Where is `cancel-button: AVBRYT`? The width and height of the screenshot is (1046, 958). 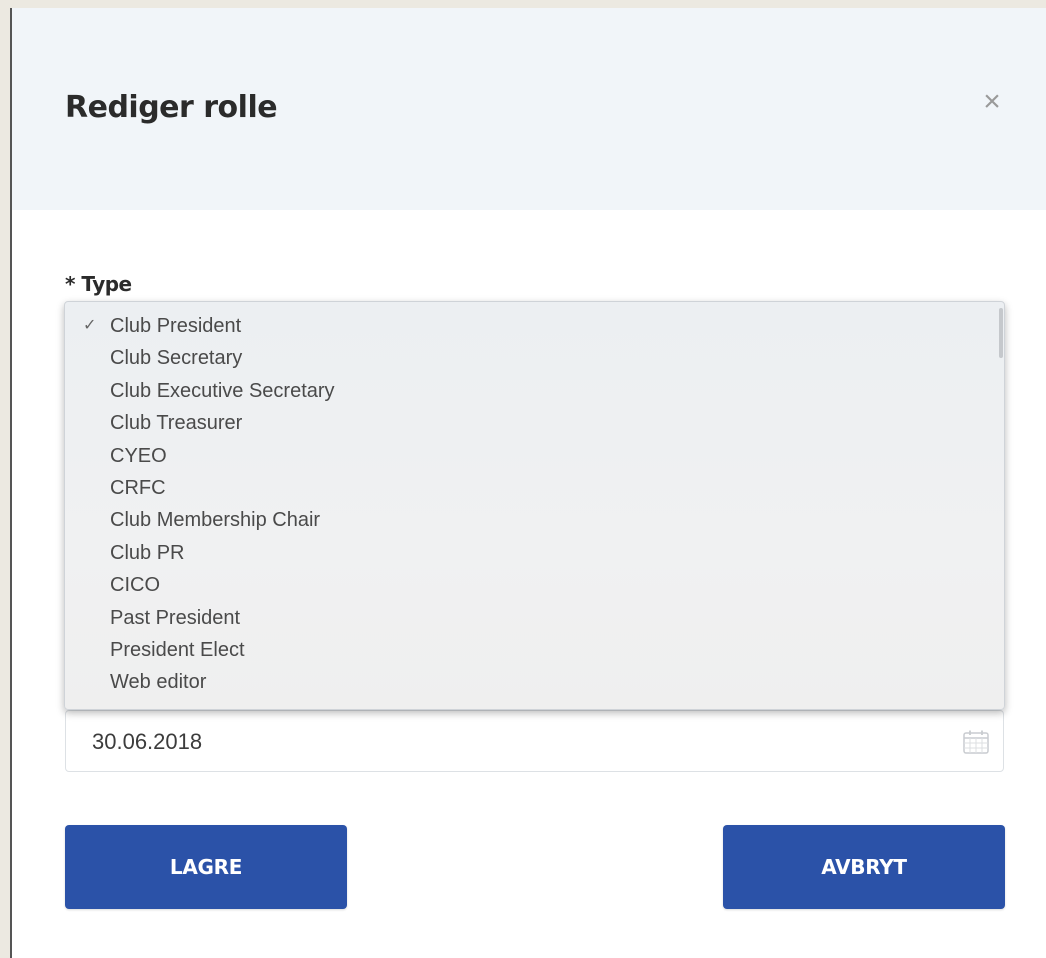 cancel-button: AVBRYT is located at coordinates (864, 867).